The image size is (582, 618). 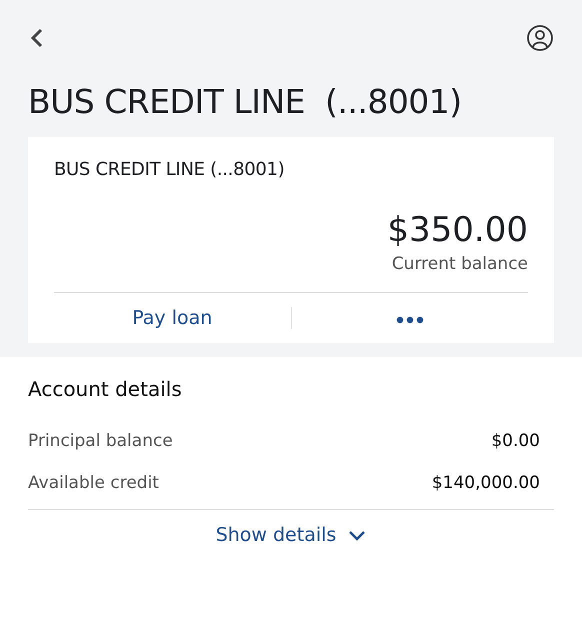 I want to click on section-title: Account details, so click(x=105, y=389).